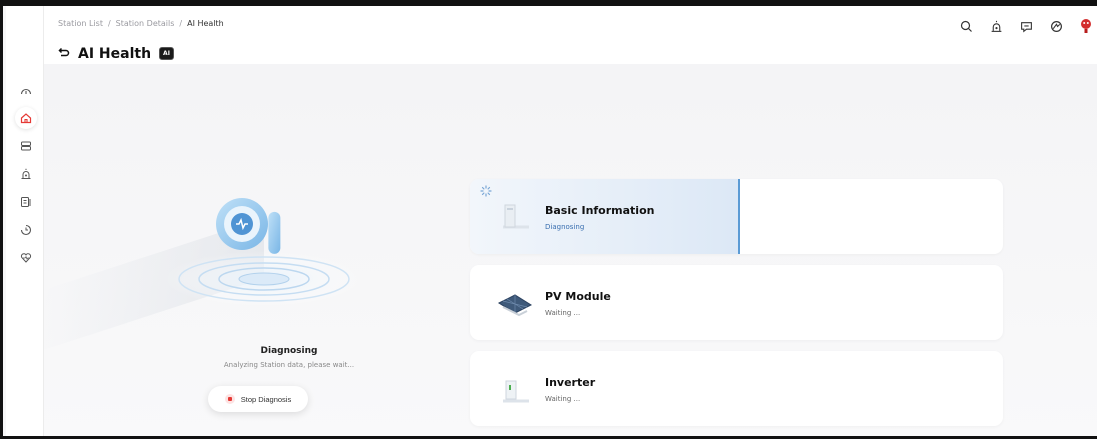  I want to click on settings-icon, so click(1056, 26).